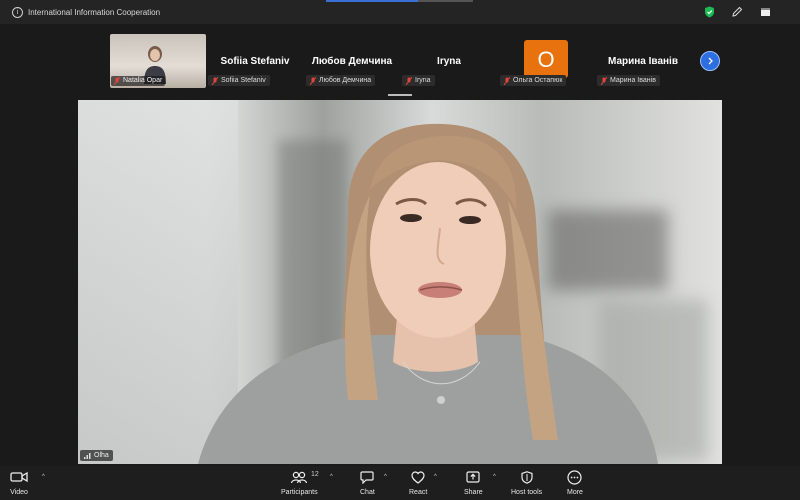 This screenshot has height=500, width=800. What do you see at coordinates (418, 477) in the screenshot?
I see `heart-icon` at bounding box center [418, 477].